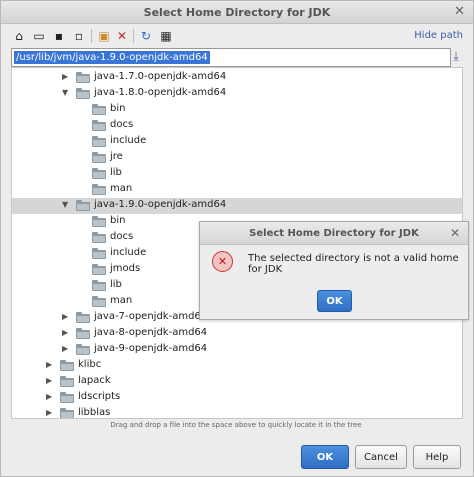 The width and height of the screenshot is (474, 477). Describe the element at coordinates (237, 206) in the screenshot. I see `tree-row: ▼ java-1.9.0-openjdk-amd64` at that location.